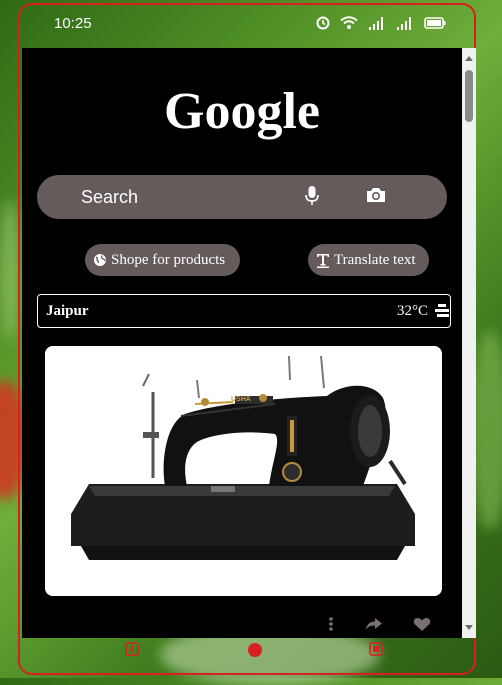  I want to click on text-icon, so click(323, 260).